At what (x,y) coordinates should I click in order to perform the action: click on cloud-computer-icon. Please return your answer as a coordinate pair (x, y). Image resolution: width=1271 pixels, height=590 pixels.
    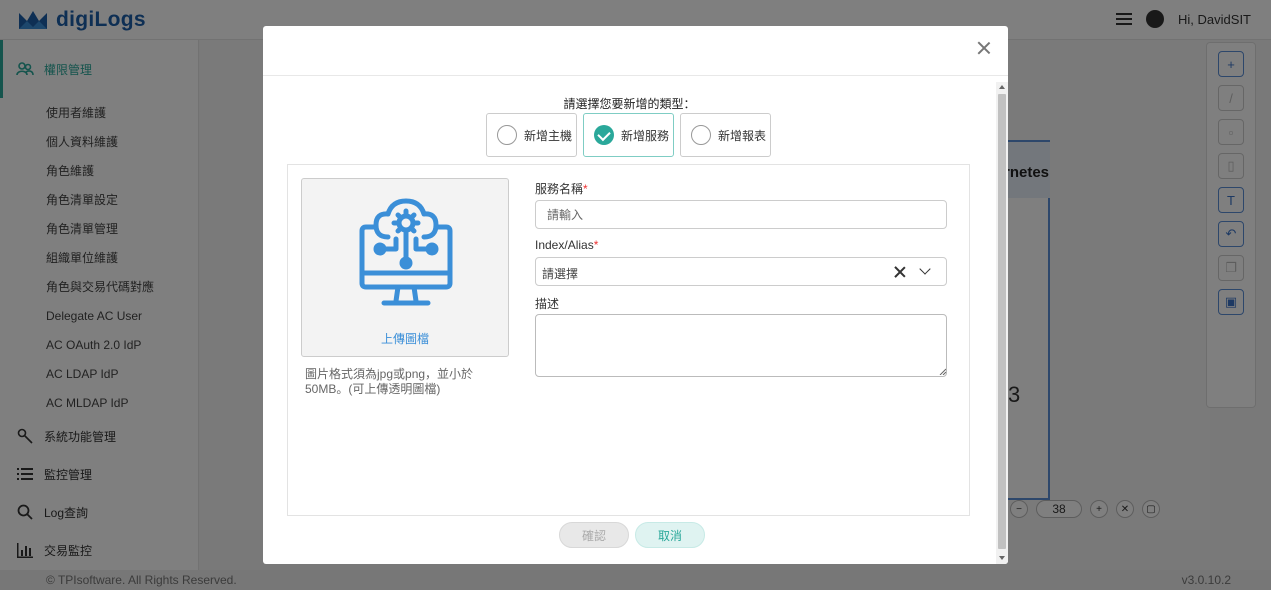
    Looking at the image, I should click on (406, 252).